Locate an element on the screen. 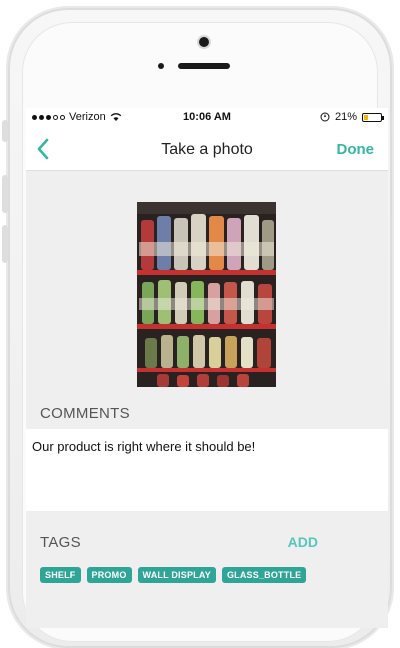 The height and width of the screenshot is (648, 400). tag-chip: PROMO is located at coordinates (109, 575).